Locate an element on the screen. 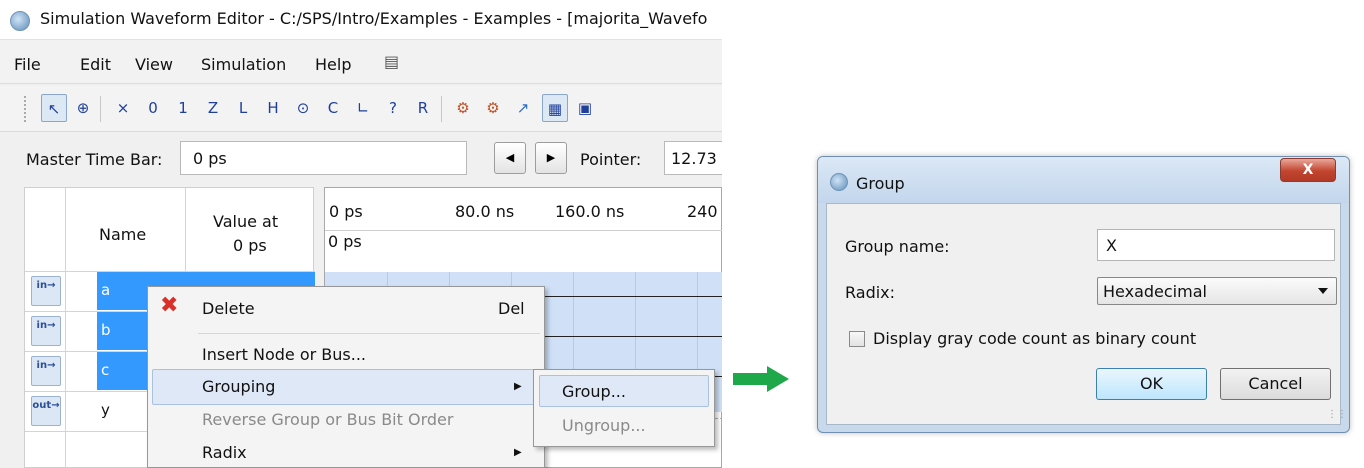 Image resolution: width=1364 pixels, height=468 pixels. menu-view: View is located at coordinates (154, 64).